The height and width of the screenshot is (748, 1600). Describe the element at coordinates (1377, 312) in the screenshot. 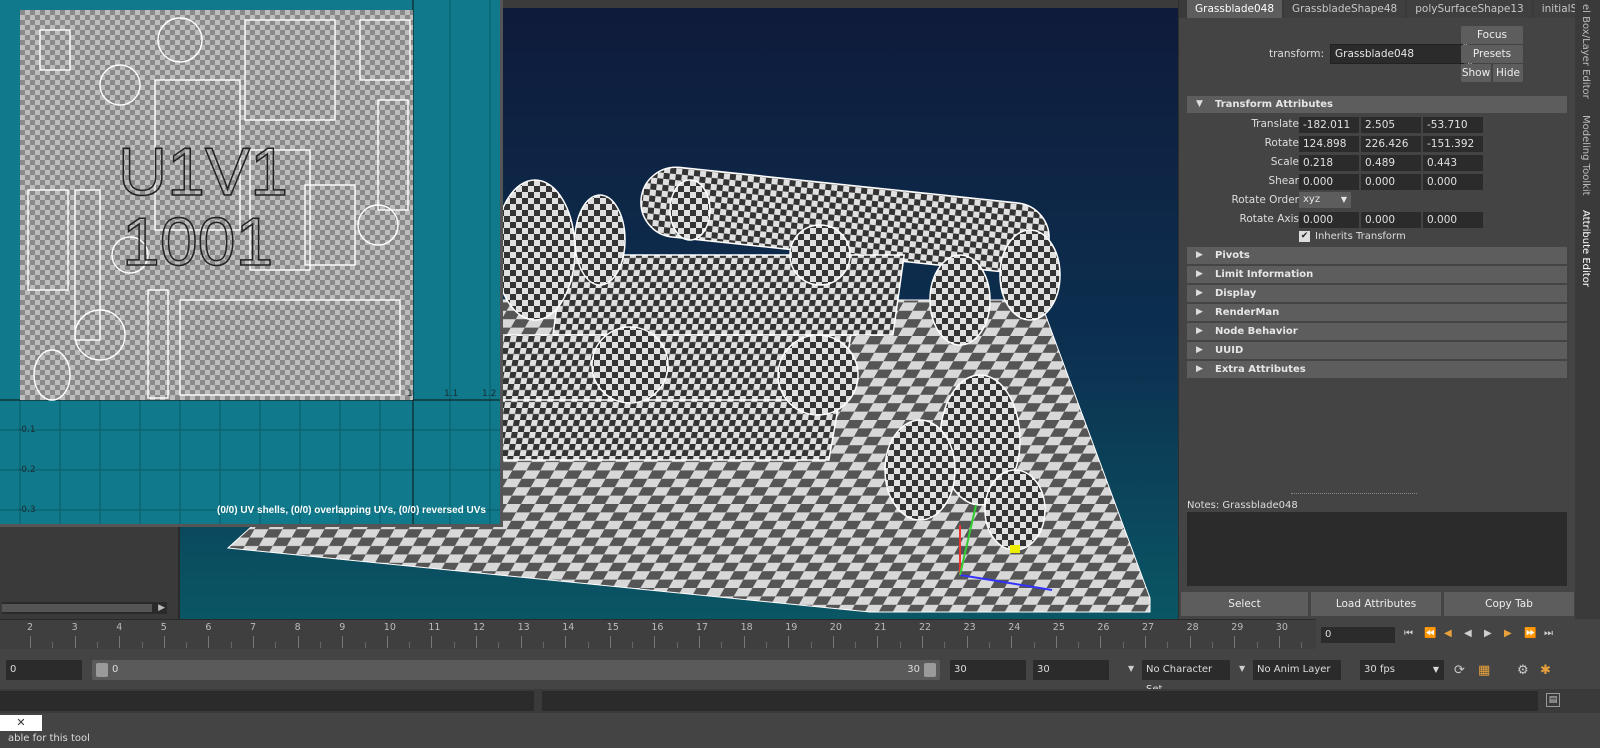

I see `section-renderman: ▶ RenderMan` at that location.